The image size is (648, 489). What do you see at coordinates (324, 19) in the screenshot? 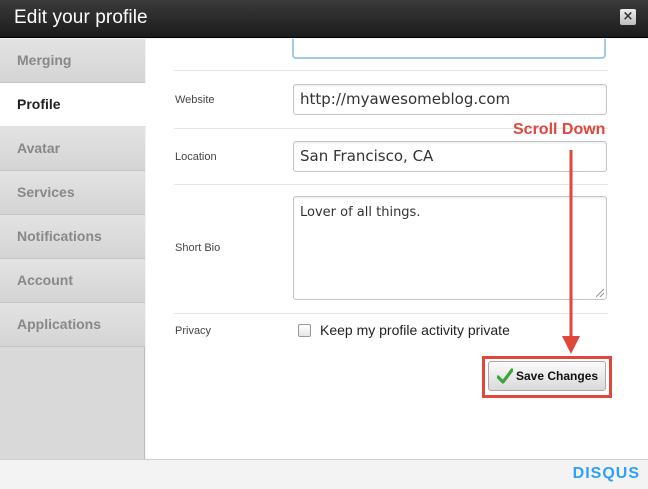
I see `title-bar: Edit your profile ×` at bounding box center [324, 19].